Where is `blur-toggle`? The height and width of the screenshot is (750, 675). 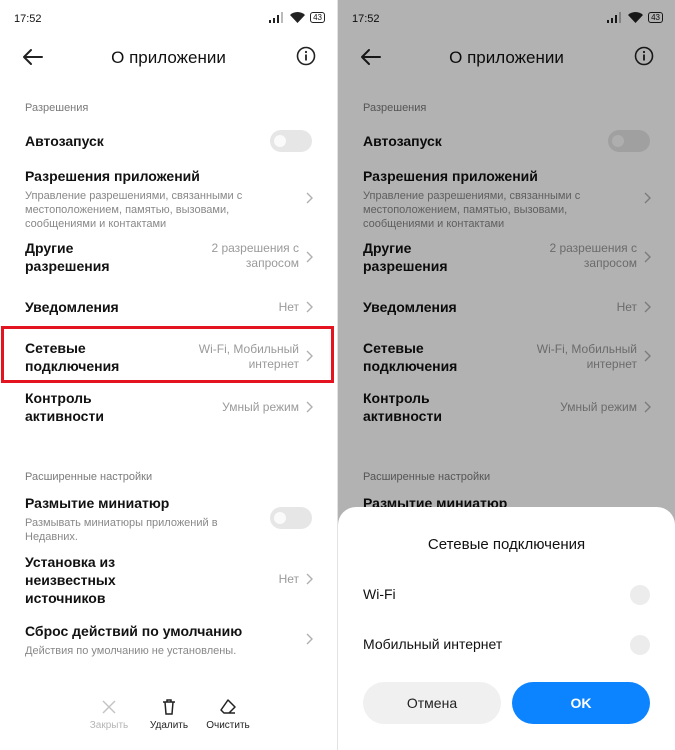
blur-toggle is located at coordinates (291, 518).